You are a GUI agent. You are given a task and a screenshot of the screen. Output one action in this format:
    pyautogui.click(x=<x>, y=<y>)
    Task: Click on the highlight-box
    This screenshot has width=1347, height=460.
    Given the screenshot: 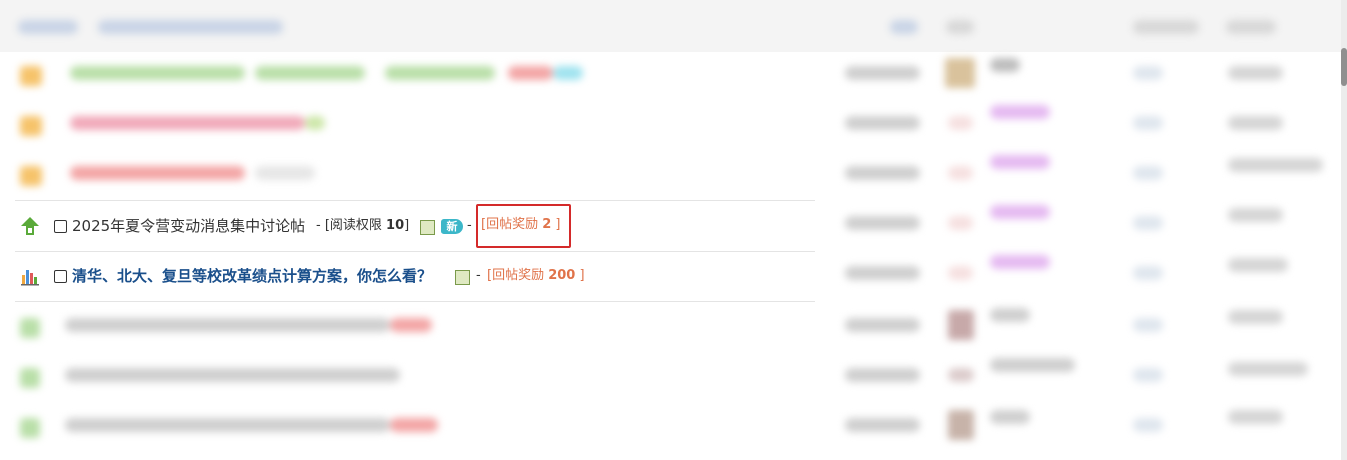 What is the action you would take?
    pyautogui.click(x=523, y=226)
    